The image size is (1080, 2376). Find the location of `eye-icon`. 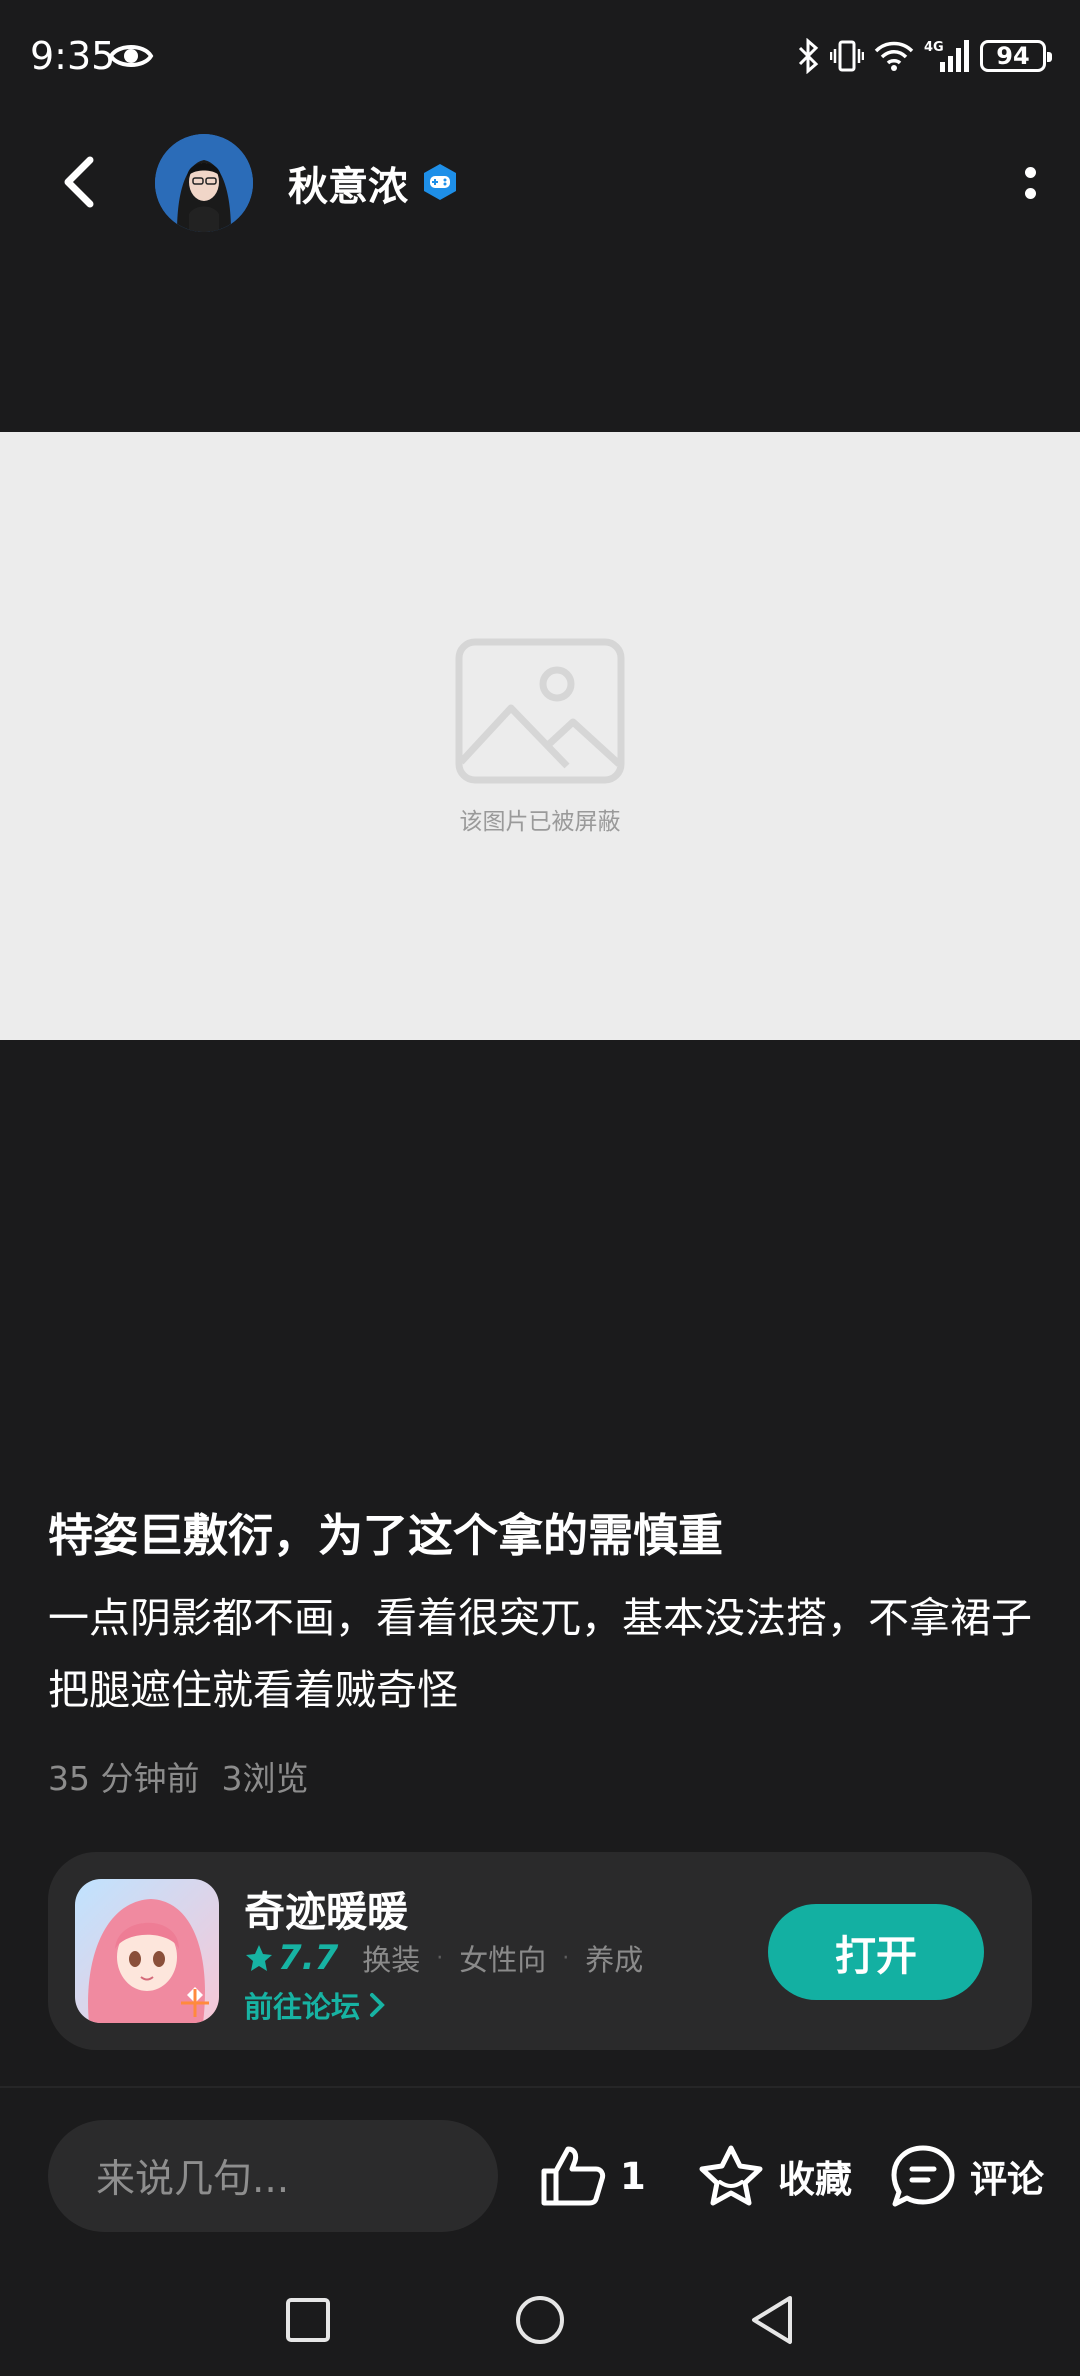

eye-icon is located at coordinates (131, 56).